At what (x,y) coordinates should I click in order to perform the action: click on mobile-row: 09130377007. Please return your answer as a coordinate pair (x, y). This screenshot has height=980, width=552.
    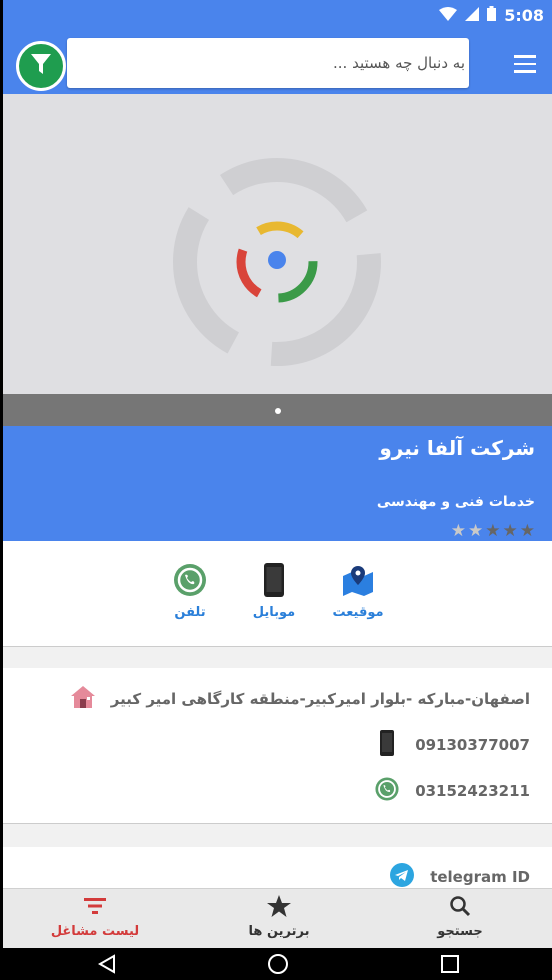
    Looking at the image, I should click on (451, 745).